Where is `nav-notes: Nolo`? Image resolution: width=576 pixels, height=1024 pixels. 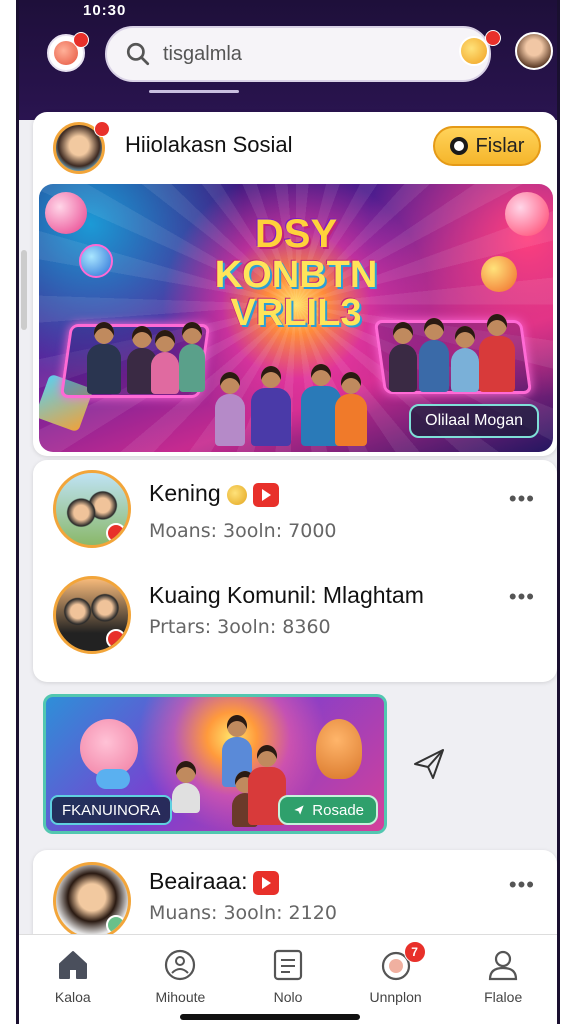
nav-notes: Nolo is located at coordinates (288, 985).